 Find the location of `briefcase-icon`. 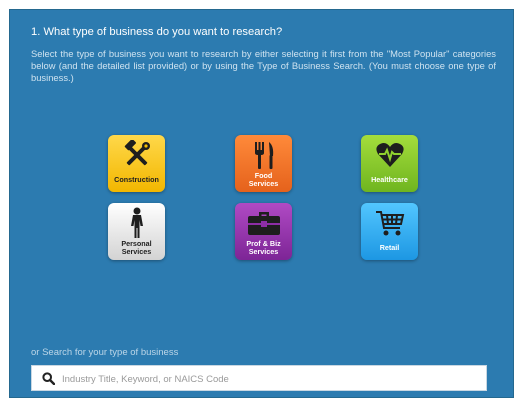

briefcase-icon is located at coordinates (263, 222).